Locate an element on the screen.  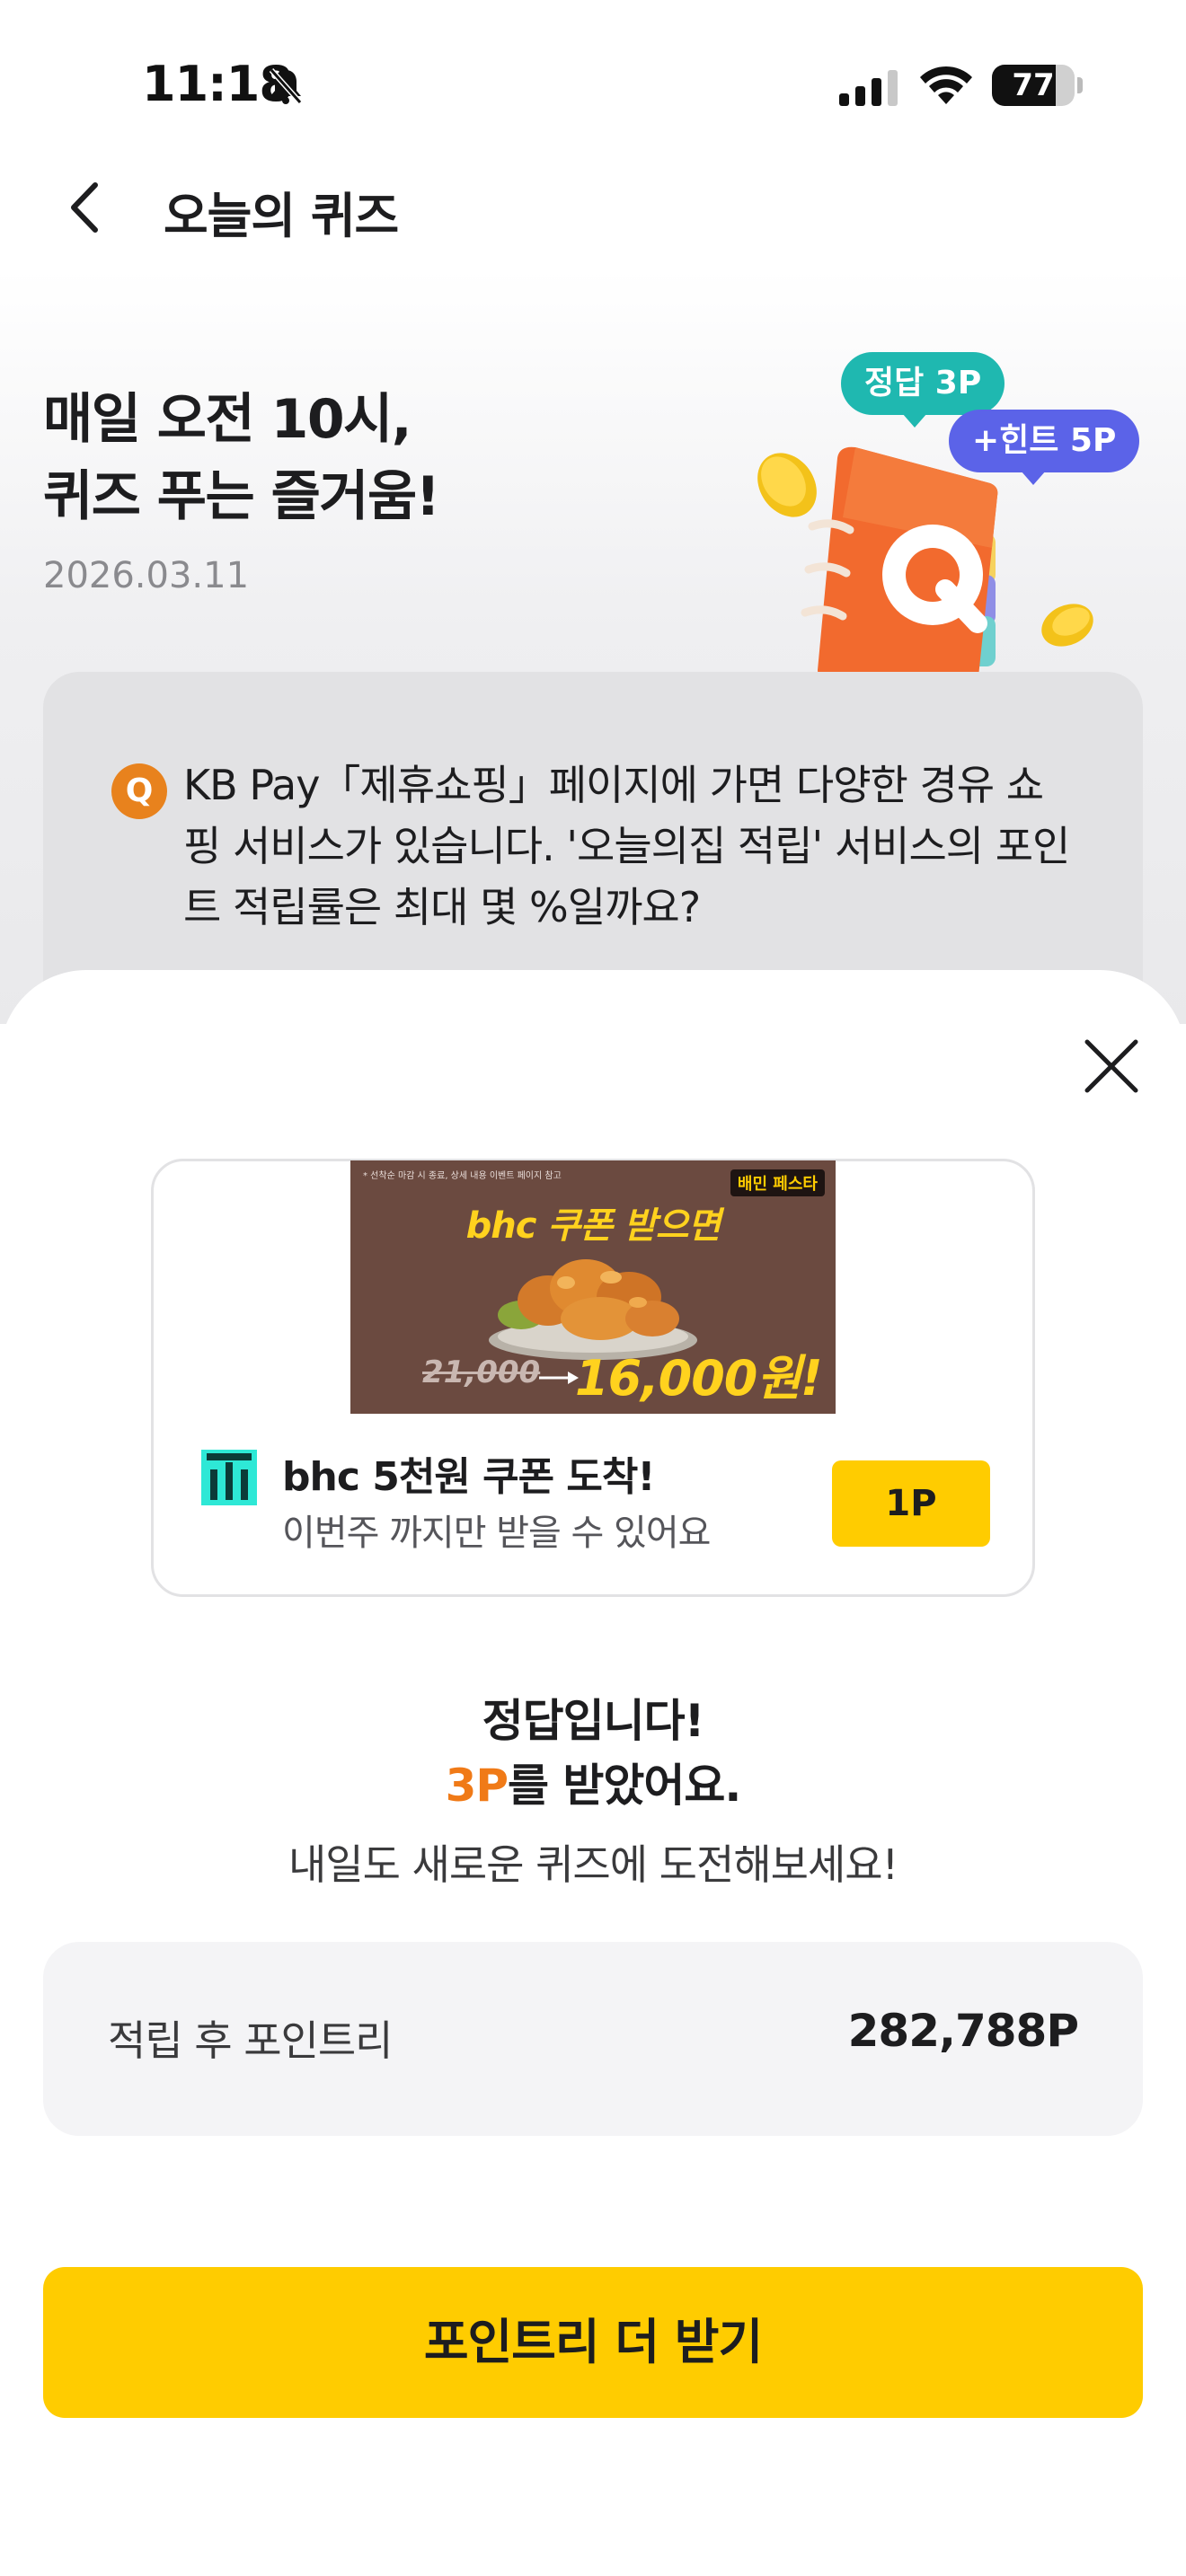
answer-badge-tail is located at coordinates (914, 420).